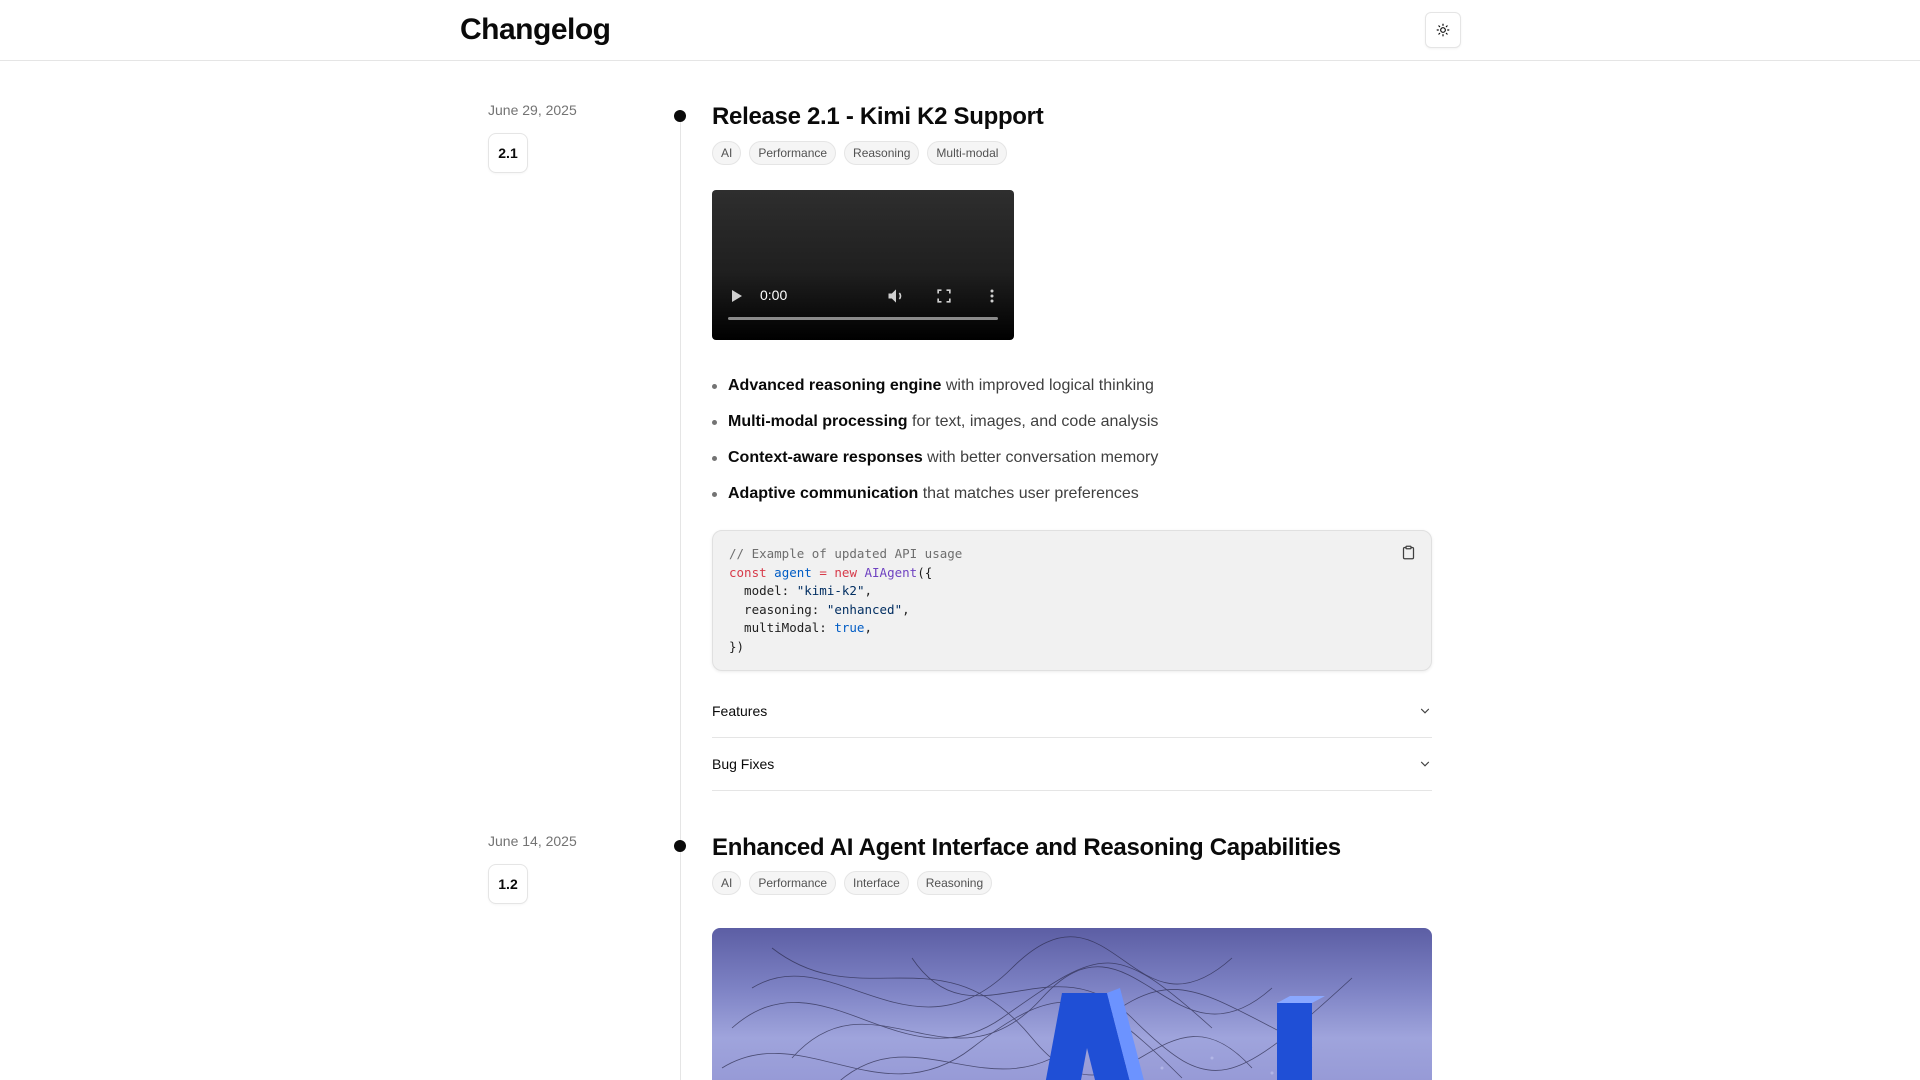 Image resolution: width=1920 pixels, height=1080 pixels. I want to click on theme-toggle-button, so click(1443, 30).